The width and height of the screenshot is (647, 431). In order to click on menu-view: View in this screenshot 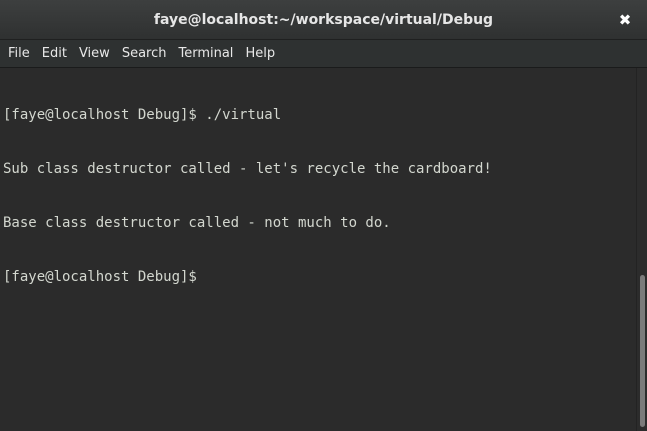, I will do `click(94, 54)`.